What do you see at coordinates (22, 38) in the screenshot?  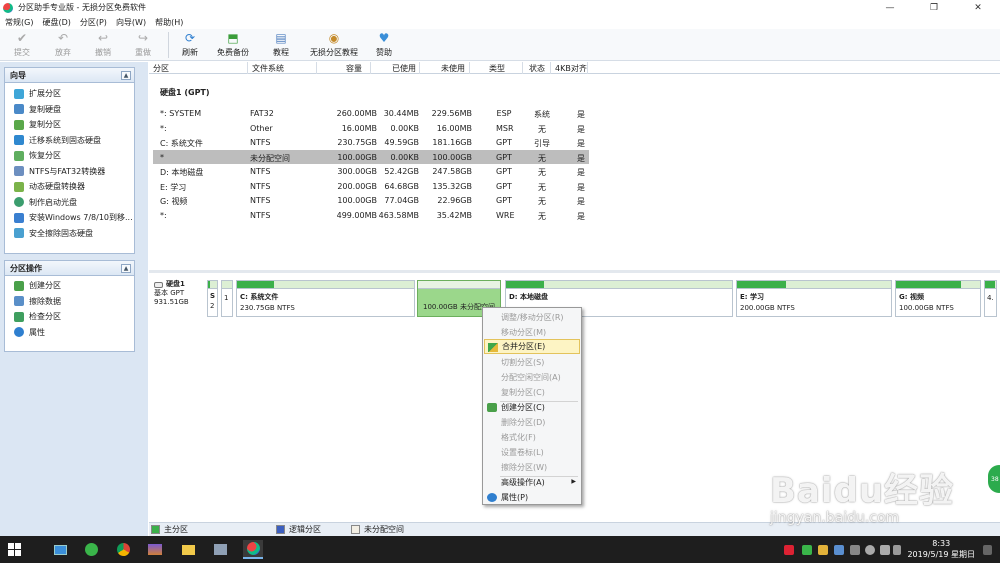 I see `checkmark-icon: ✔` at bounding box center [22, 38].